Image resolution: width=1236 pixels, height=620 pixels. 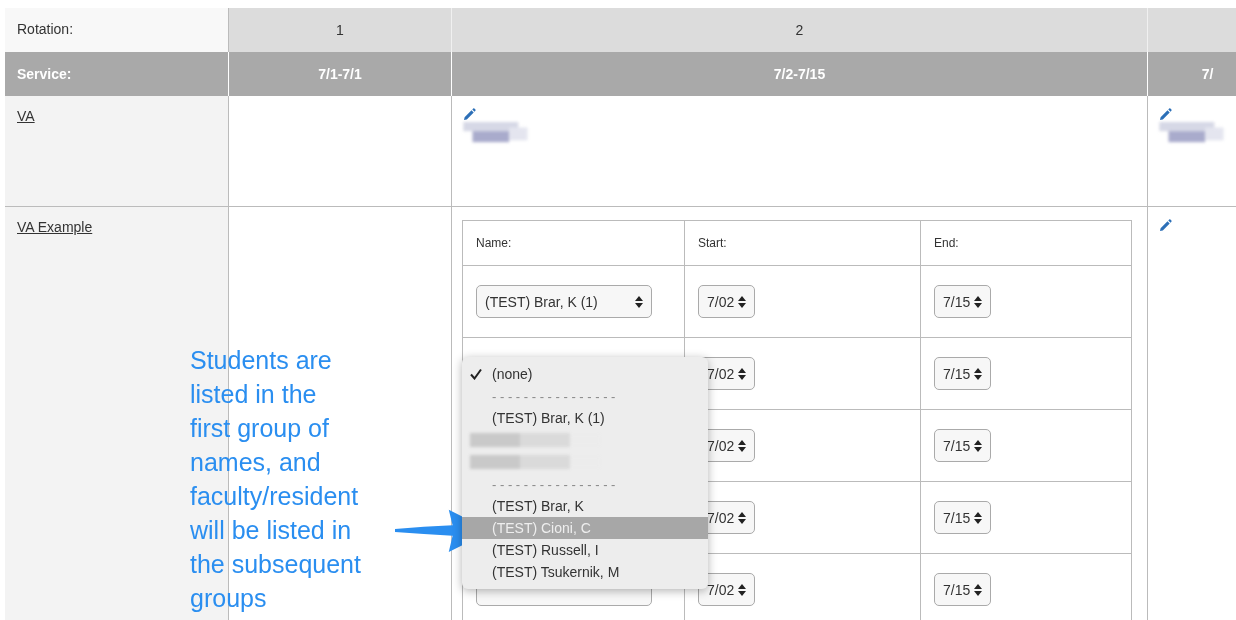 What do you see at coordinates (340, 74) in the screenshot?
I see `service-dates: 7/1-7/1` at bounding box center [340, 74].